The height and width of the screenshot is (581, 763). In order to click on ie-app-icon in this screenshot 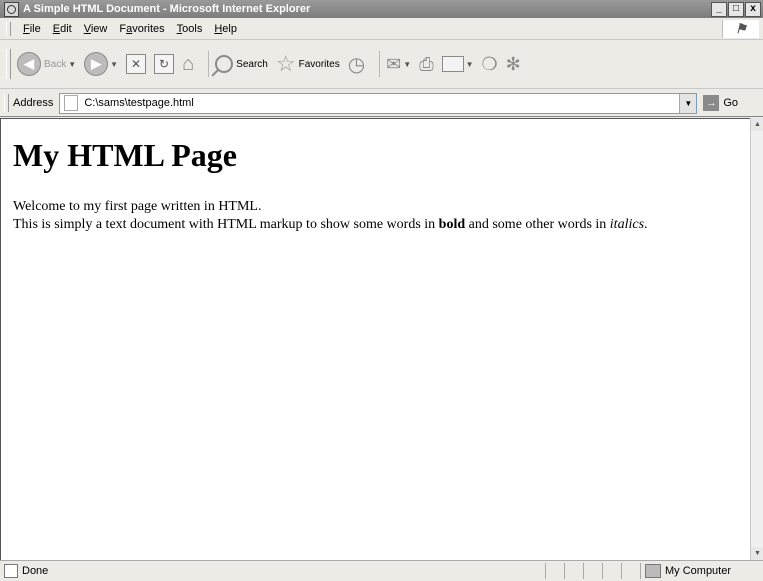, I will do `click(11, 9)`.